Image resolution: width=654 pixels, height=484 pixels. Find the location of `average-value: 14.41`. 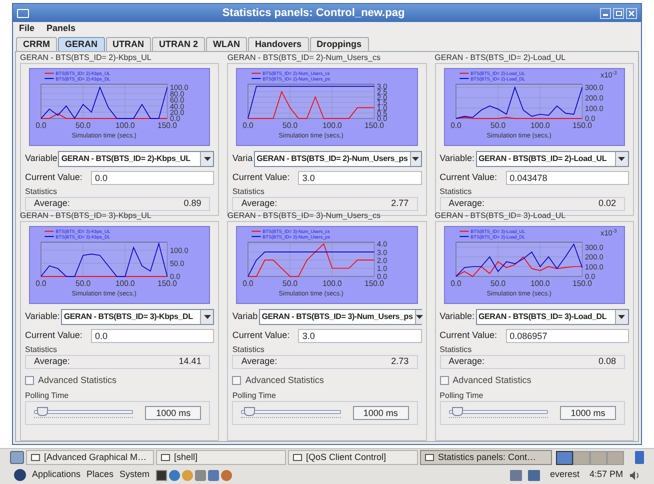

average-value: 14.41 is located at coordinates (190, 361).